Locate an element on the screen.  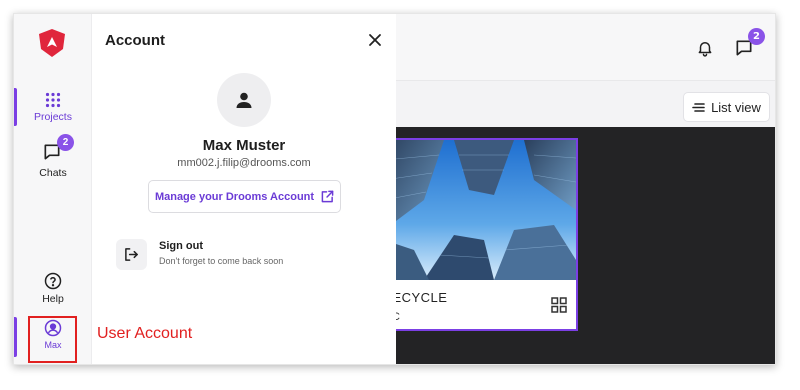
user-icon is located at coordinates (244, 100).